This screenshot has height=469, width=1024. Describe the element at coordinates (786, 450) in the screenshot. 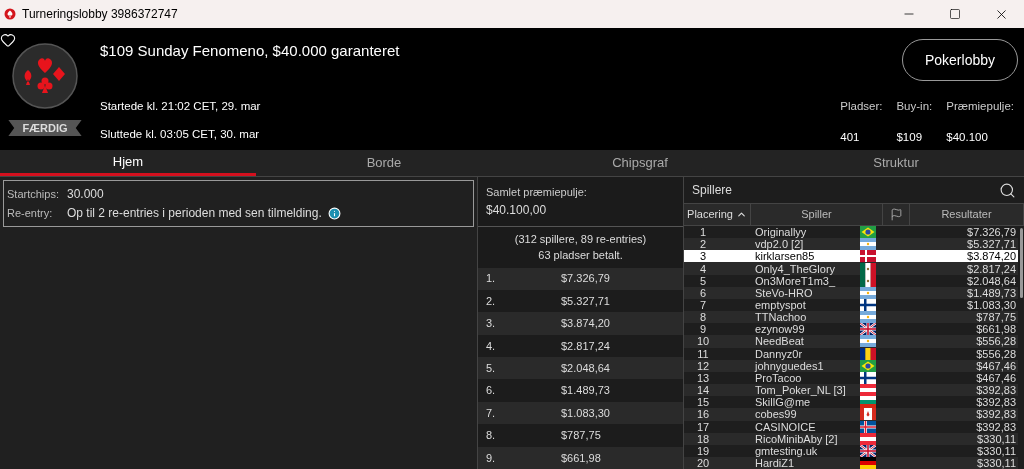

I see `player-name: gmtesting.uk` at that location.